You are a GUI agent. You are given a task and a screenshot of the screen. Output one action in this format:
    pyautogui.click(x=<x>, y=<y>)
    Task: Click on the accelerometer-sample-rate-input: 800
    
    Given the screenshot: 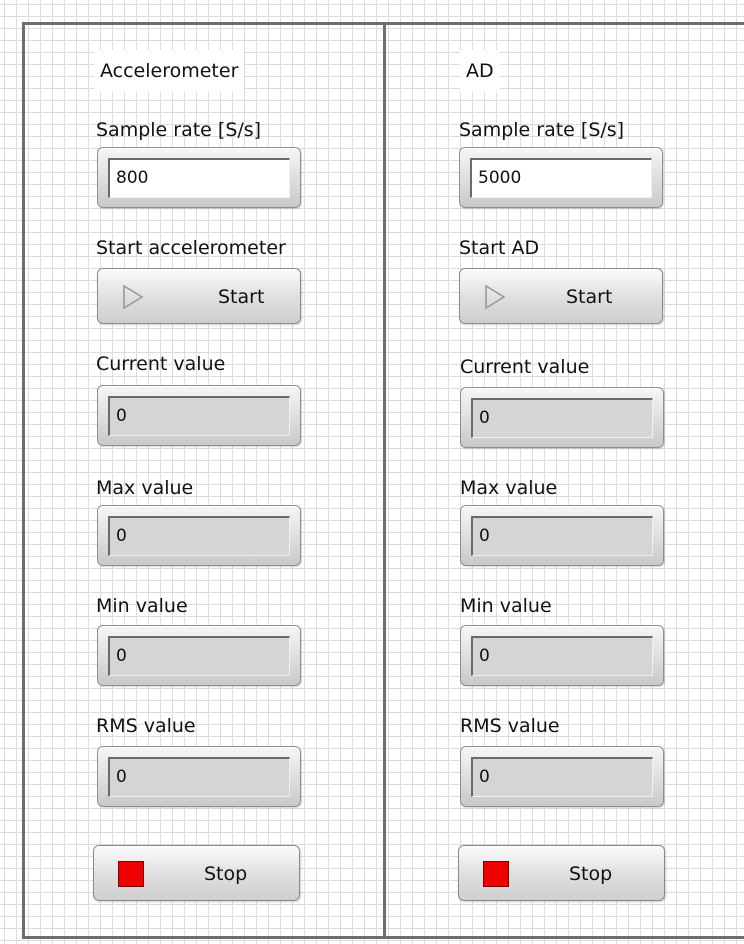 What is the action you would take?
    pyautogui.click(x=199, y=178)
    